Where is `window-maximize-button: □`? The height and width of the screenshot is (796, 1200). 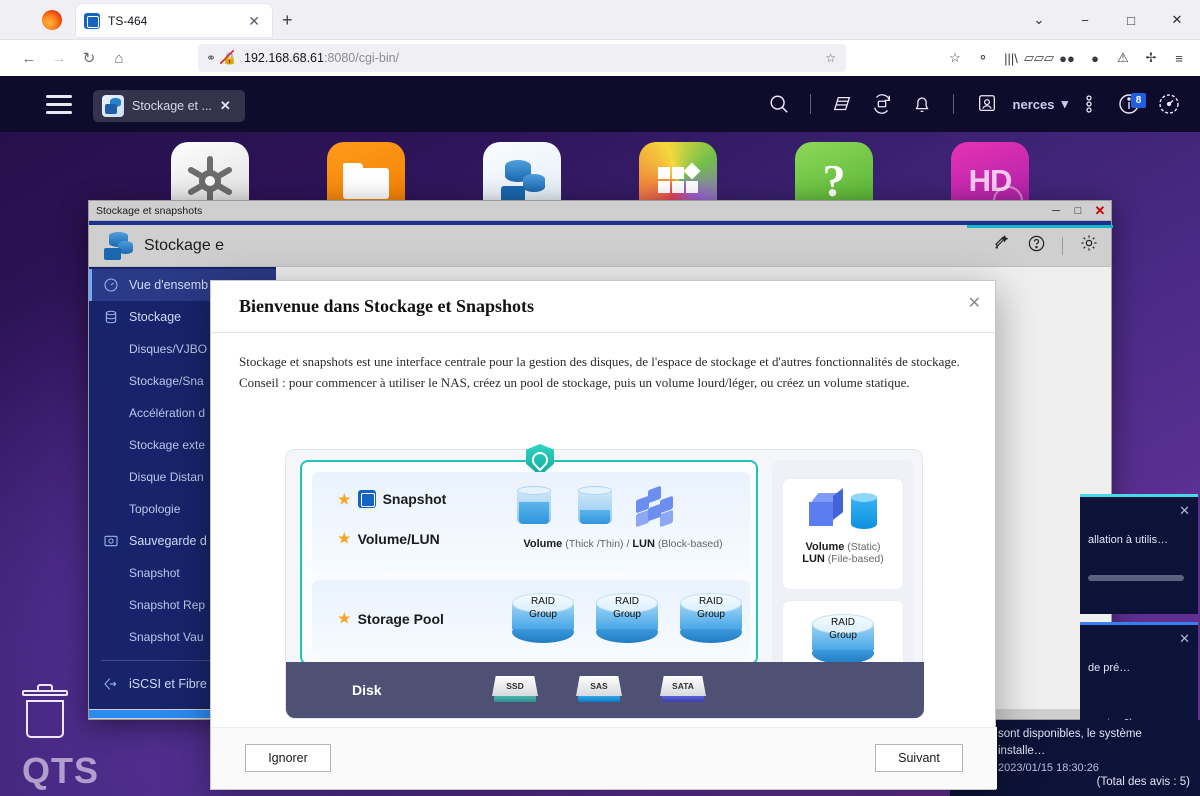 window-maximize-button: □ is located at coordinates (1078, 211).